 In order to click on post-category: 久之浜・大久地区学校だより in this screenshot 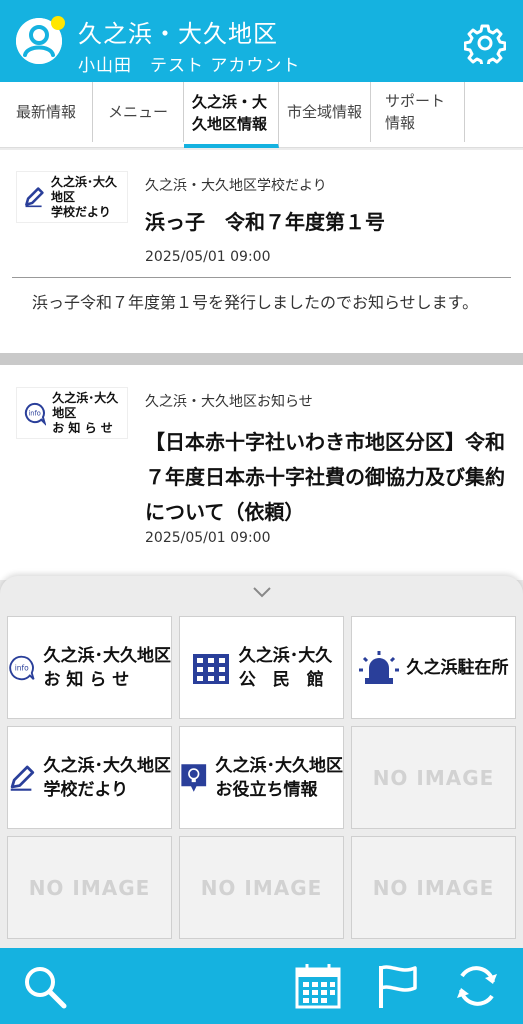, I will do `click(236, 186)`.